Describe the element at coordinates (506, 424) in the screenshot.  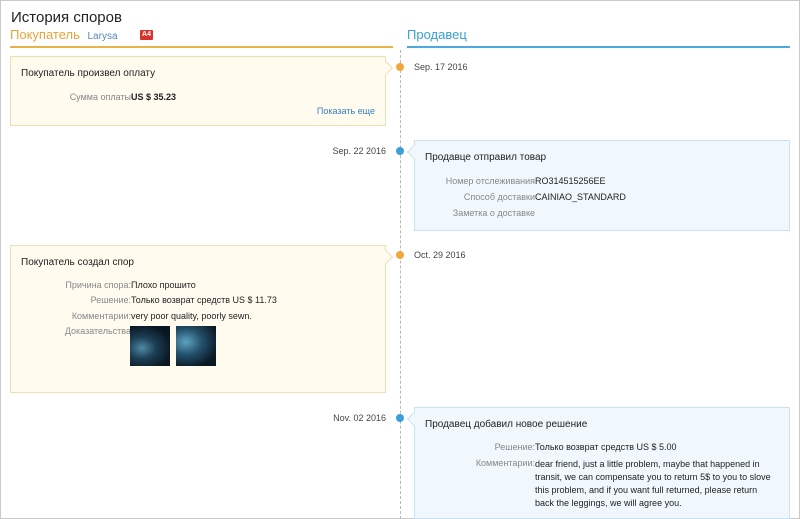
I see `event-title: Продавец добавил новое решение` at that location.